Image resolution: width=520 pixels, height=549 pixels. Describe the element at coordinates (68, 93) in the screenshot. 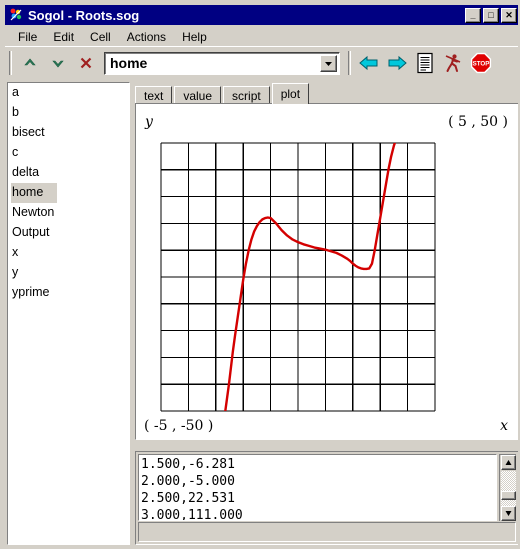

I see `list-item: a` at that location.